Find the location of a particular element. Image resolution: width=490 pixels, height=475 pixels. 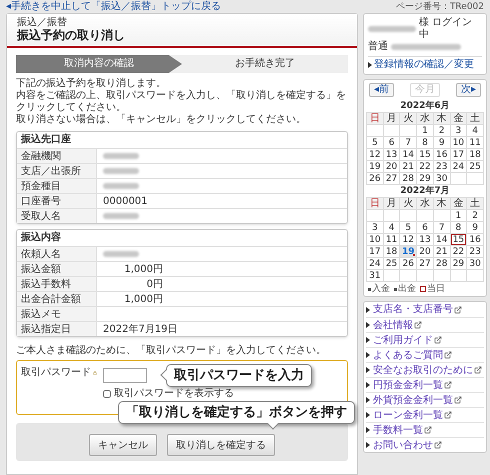

row-label-cell: 預金種目 is located at coordinates (57, 186).